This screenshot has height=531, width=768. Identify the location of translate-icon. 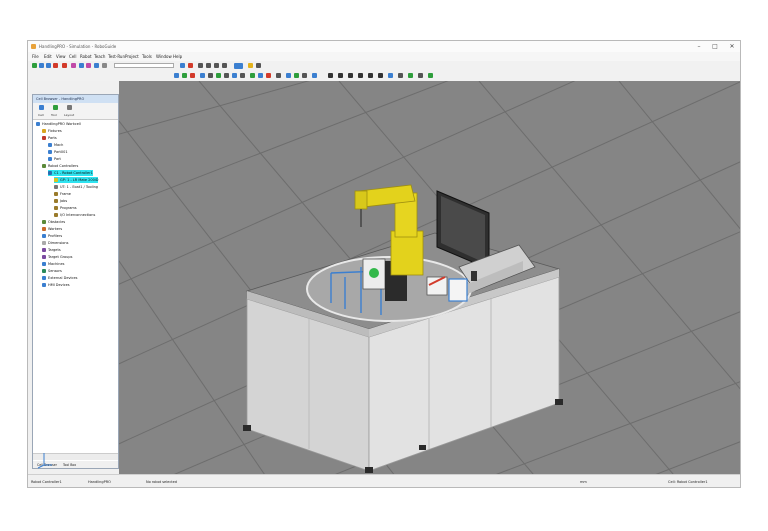
(184, 75).